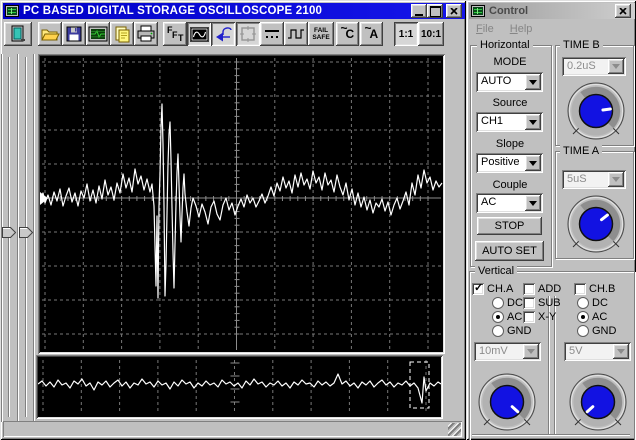 This screenshot has width=636, height=440. I want to click on fft-button: F F T, so click(175, 34).